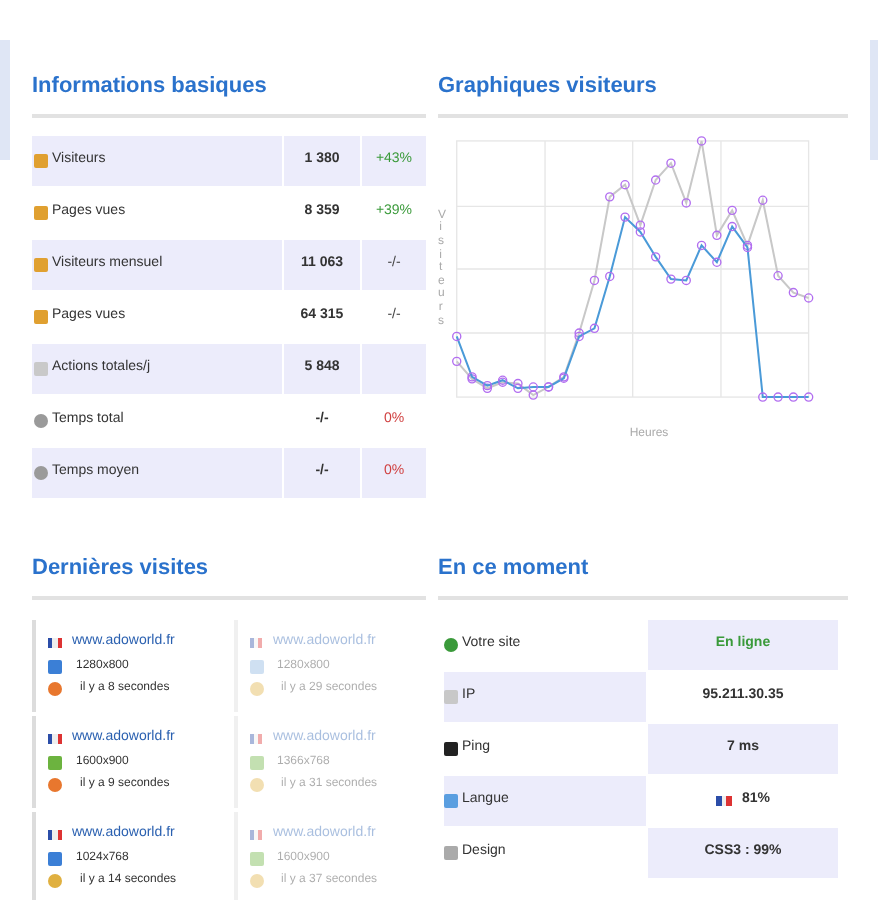 The width and height of the screenshot is (878, 900). I want to click on section-title: Informations basiques, so click(149, 86).